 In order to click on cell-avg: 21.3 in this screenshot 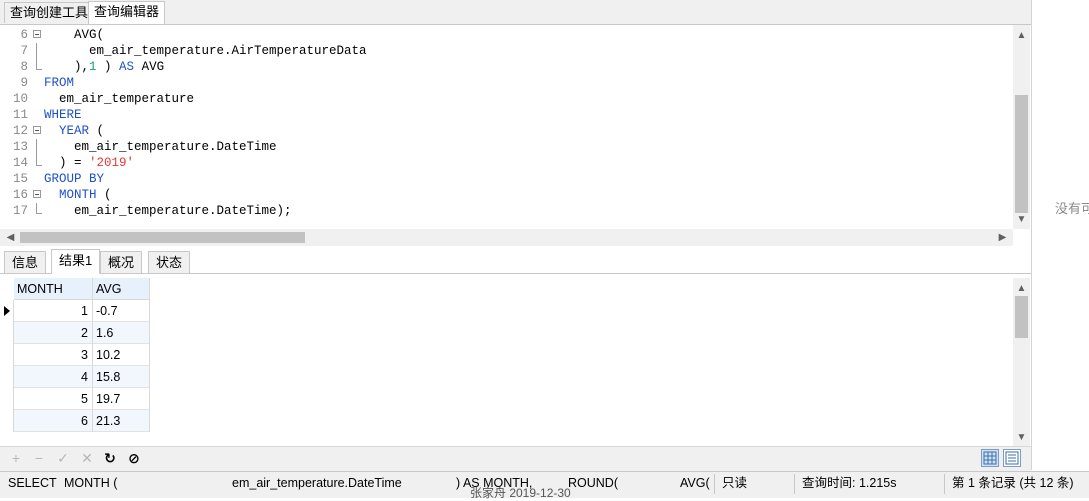, I will do `click(121, 421)`.